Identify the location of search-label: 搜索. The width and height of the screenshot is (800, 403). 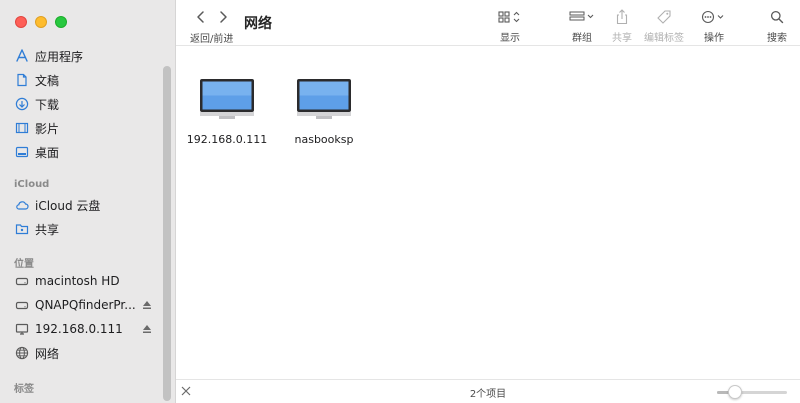
(777, 38).